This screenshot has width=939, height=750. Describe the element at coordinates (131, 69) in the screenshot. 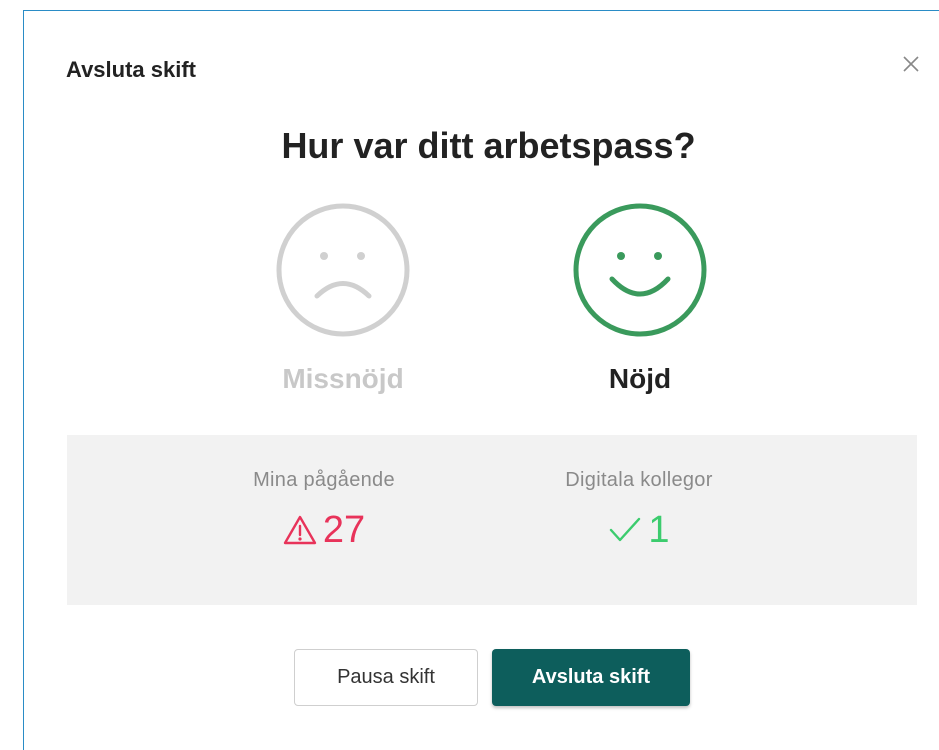

I see `dialog-title: Avsluta skift` at that location.